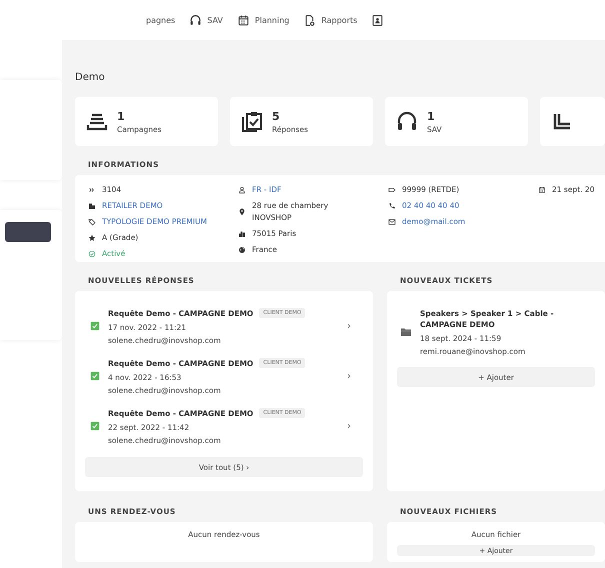 The width and height of the screenshot is (605, 568). What do you see at coordinates (339, 20) in the screenshot?
I see `nav-link: Rapports` at bounding box center [339, 20].